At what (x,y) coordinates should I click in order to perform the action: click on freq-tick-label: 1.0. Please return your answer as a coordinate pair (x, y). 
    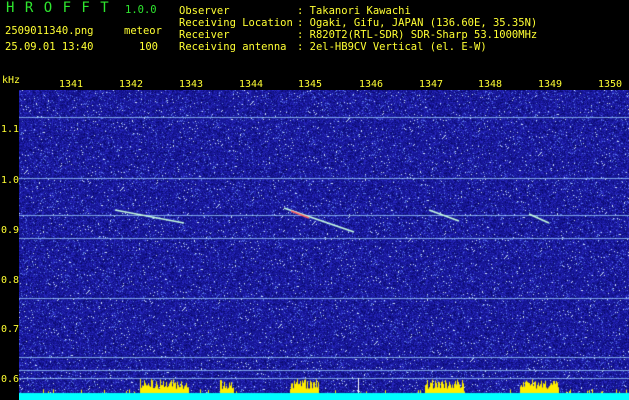
    Looking at the image, I should click on (10, 180).